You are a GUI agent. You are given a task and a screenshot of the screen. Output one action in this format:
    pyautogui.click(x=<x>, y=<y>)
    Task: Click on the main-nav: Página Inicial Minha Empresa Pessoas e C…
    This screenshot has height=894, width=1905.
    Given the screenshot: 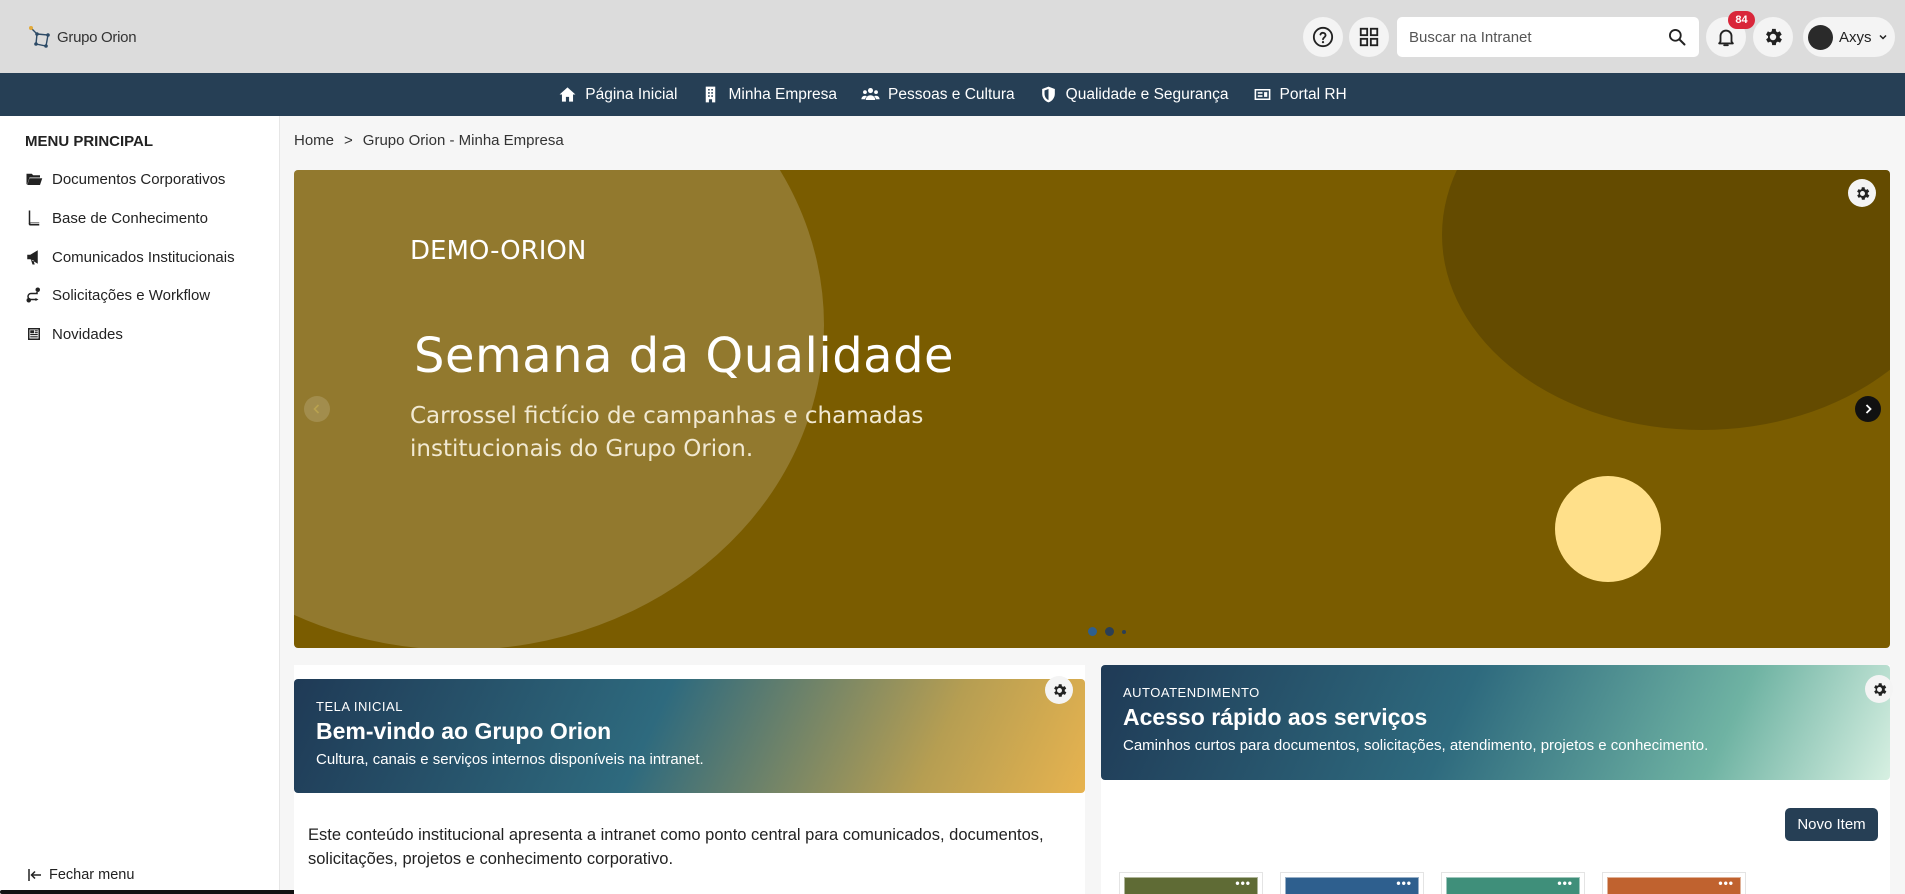 What is the action you would take?
    pyautogui.click(x=952, y=94)
    